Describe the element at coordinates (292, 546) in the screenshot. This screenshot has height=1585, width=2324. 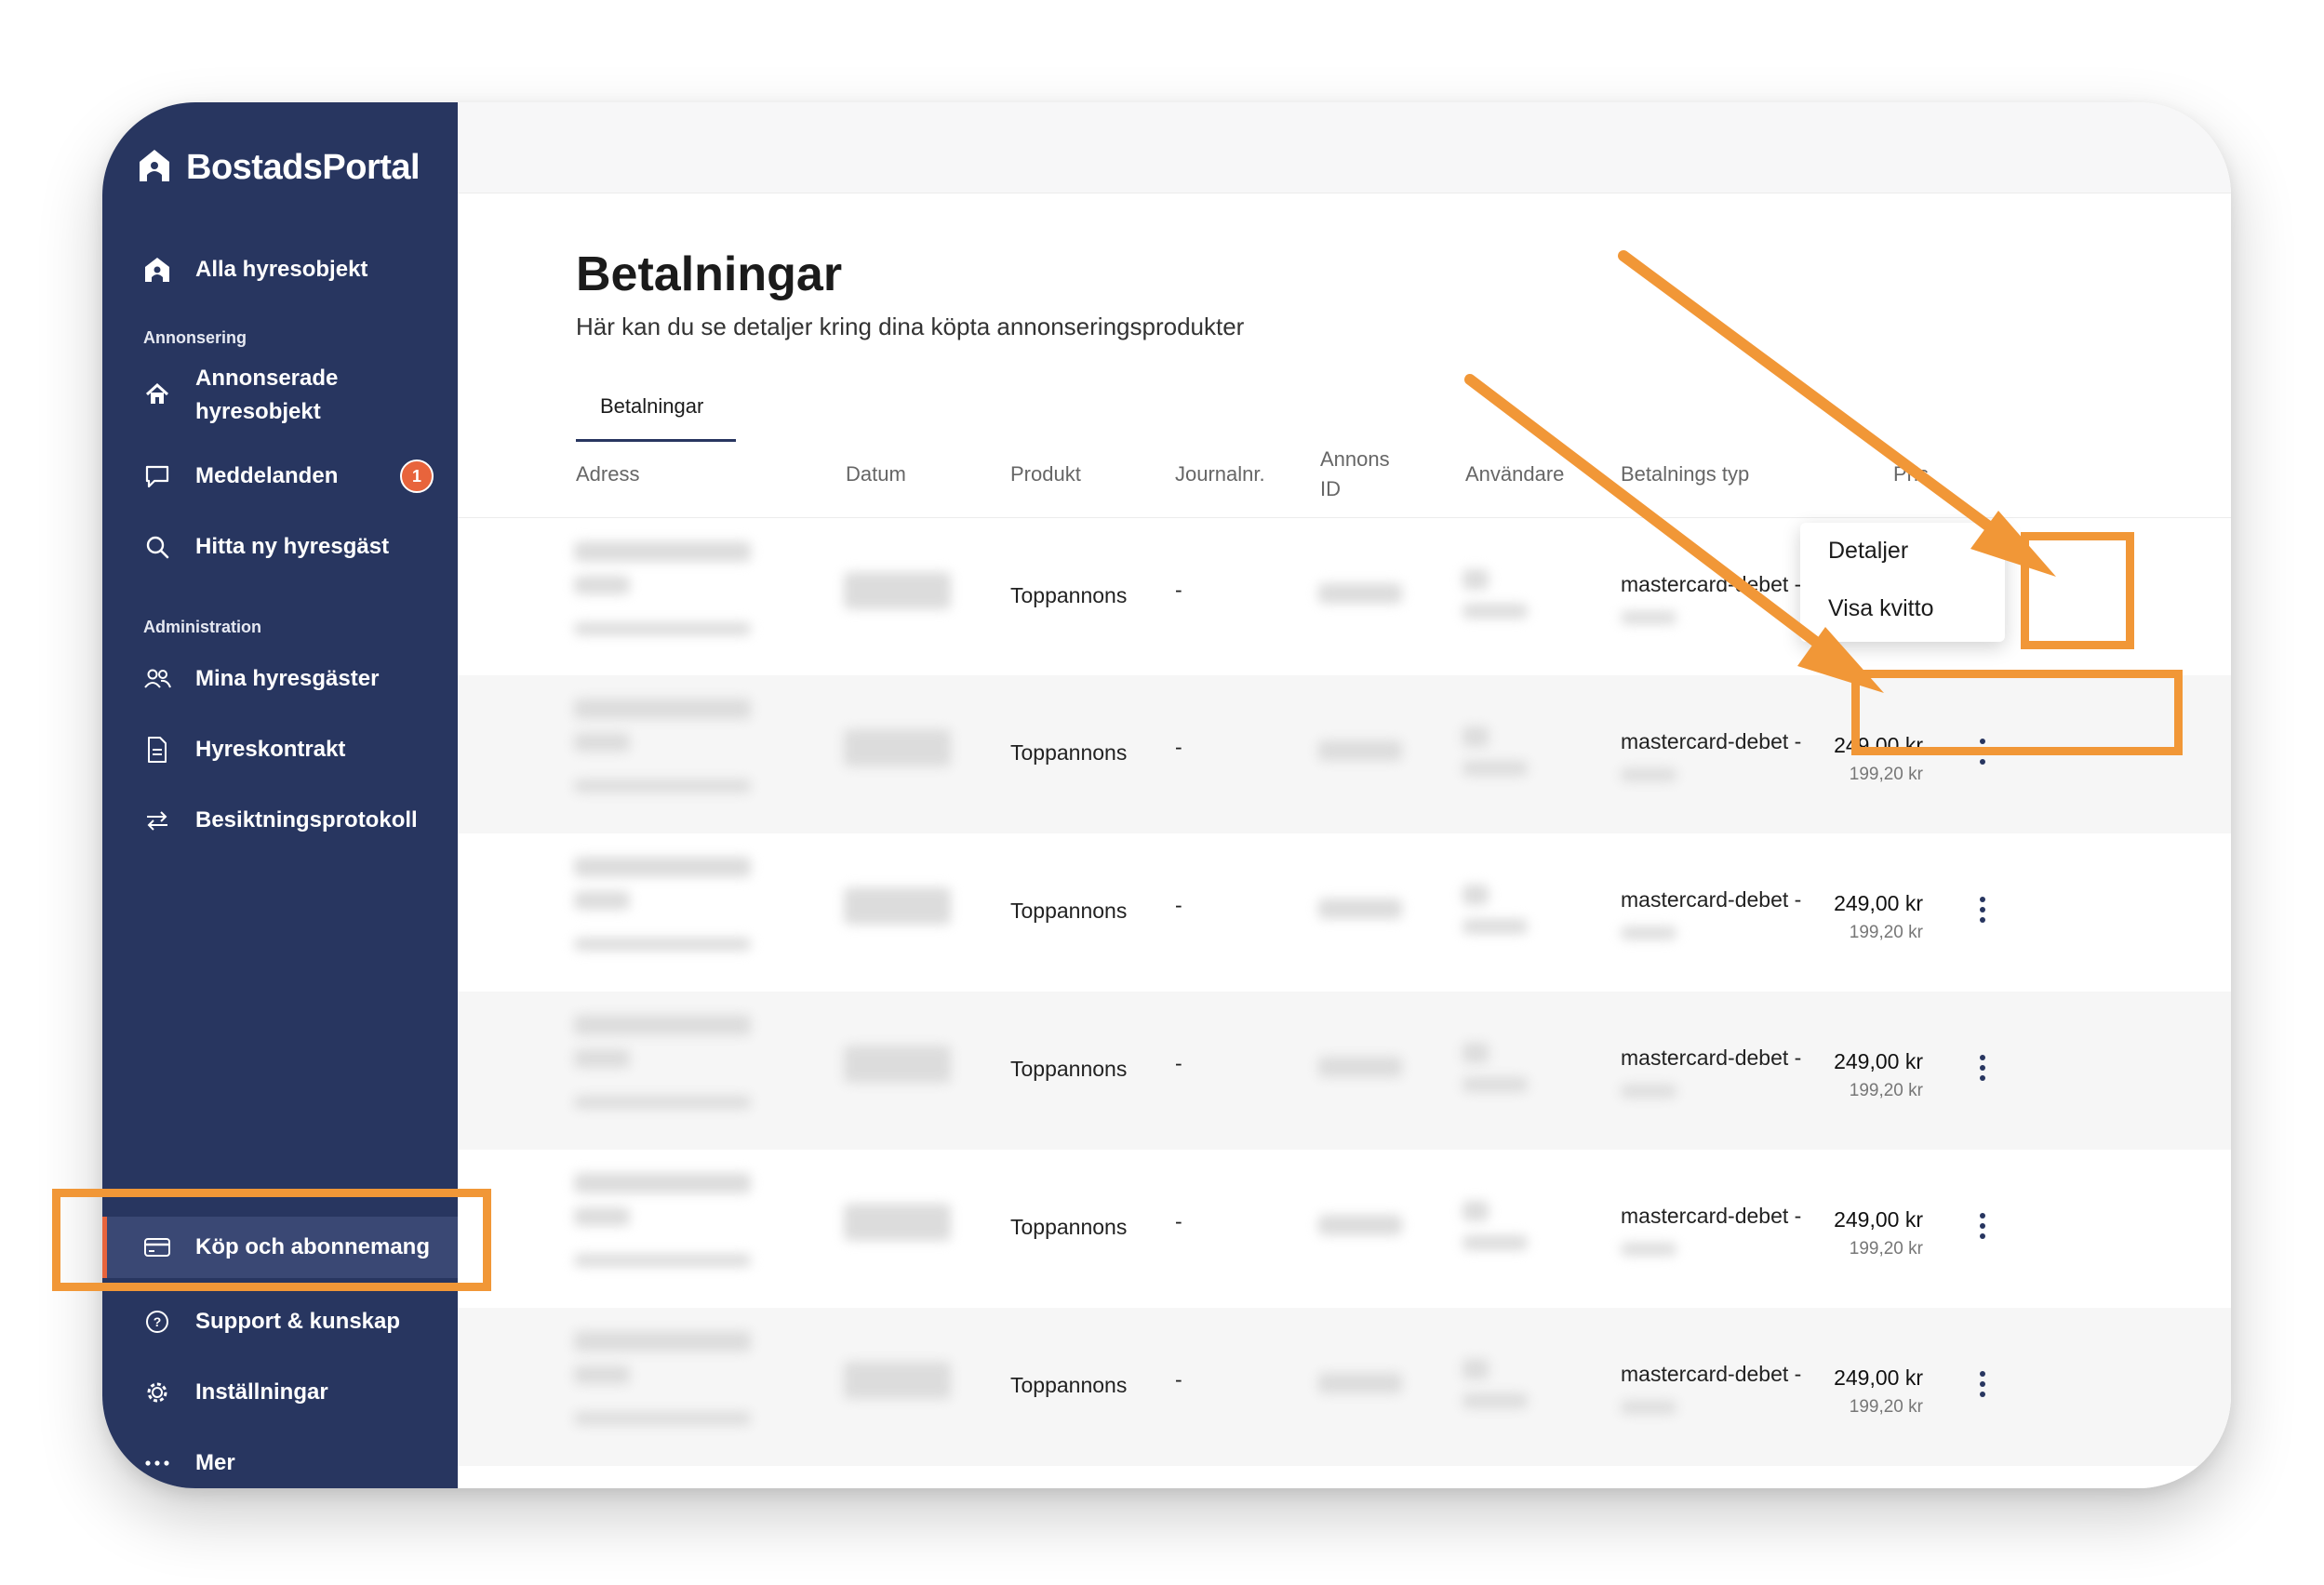
I see `sidebar-item-label: Hitta ny hyresgäst` at that location.